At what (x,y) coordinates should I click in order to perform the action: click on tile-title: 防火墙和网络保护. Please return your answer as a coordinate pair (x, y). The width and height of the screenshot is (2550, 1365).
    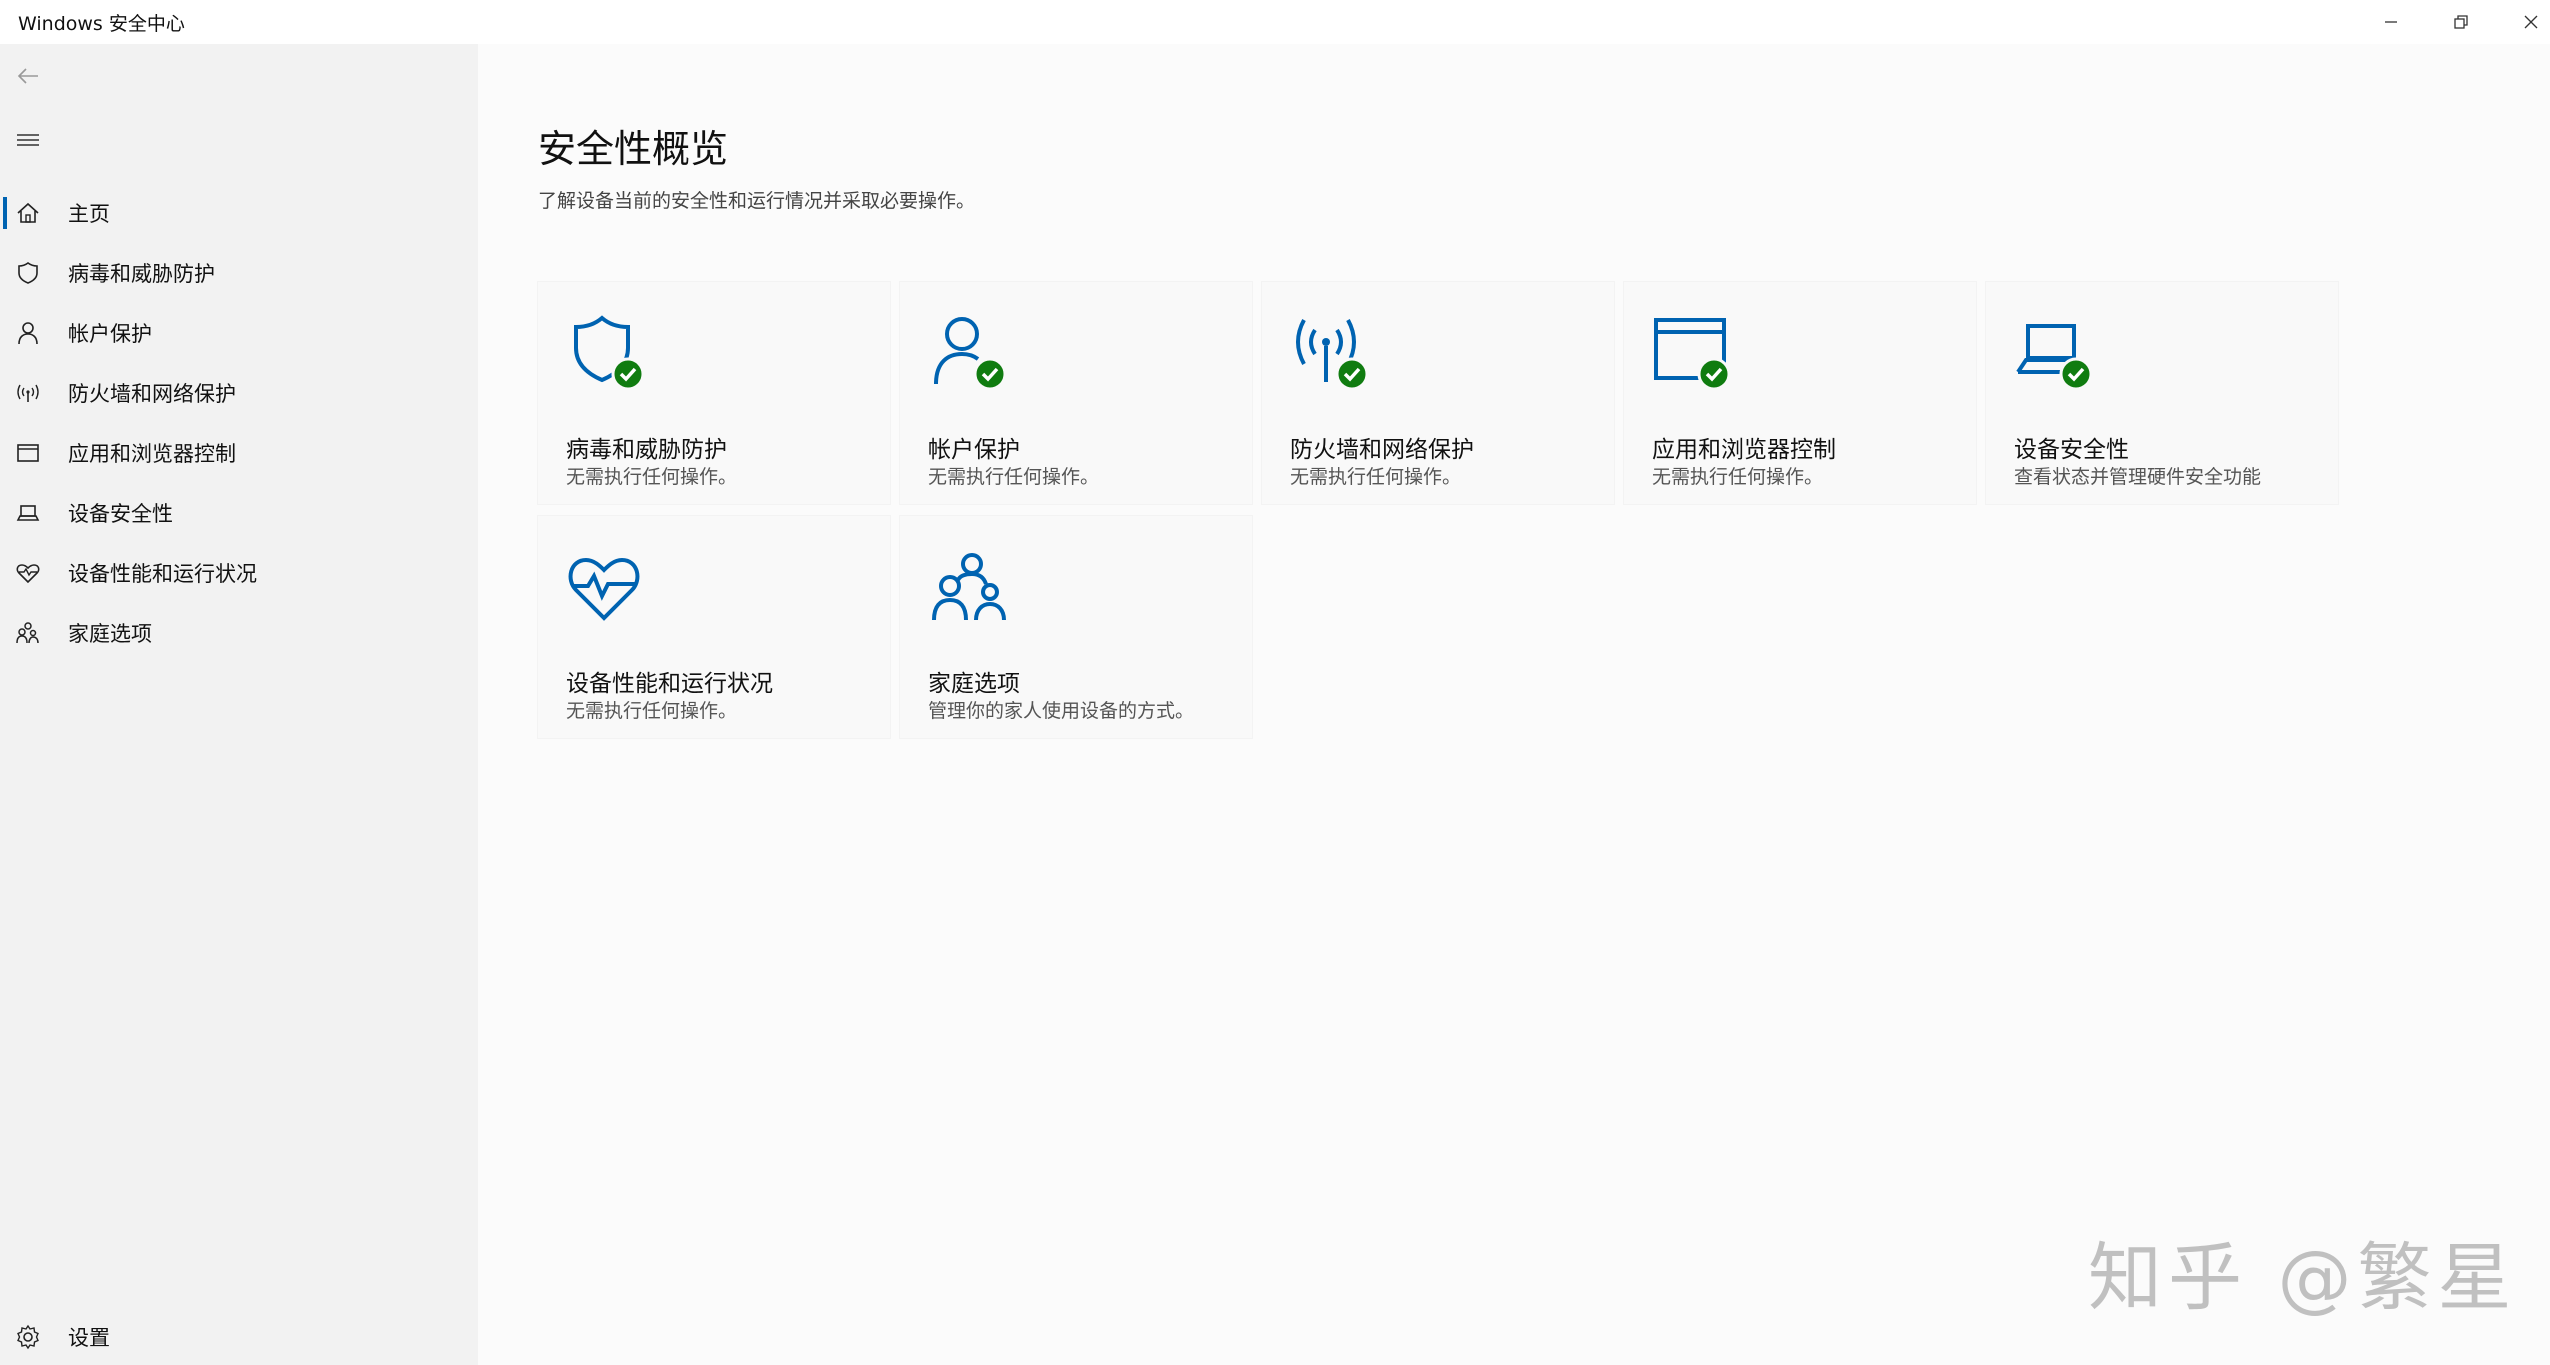
    Looking at the image, I should click on (1382, 450).